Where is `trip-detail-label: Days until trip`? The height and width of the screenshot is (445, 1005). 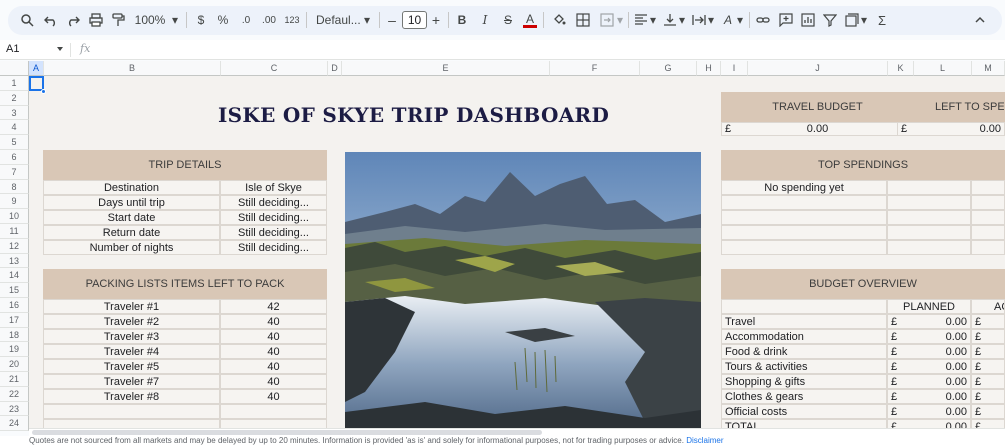
trip-detail-label: Days until trip is located at coordinates (131, 202).